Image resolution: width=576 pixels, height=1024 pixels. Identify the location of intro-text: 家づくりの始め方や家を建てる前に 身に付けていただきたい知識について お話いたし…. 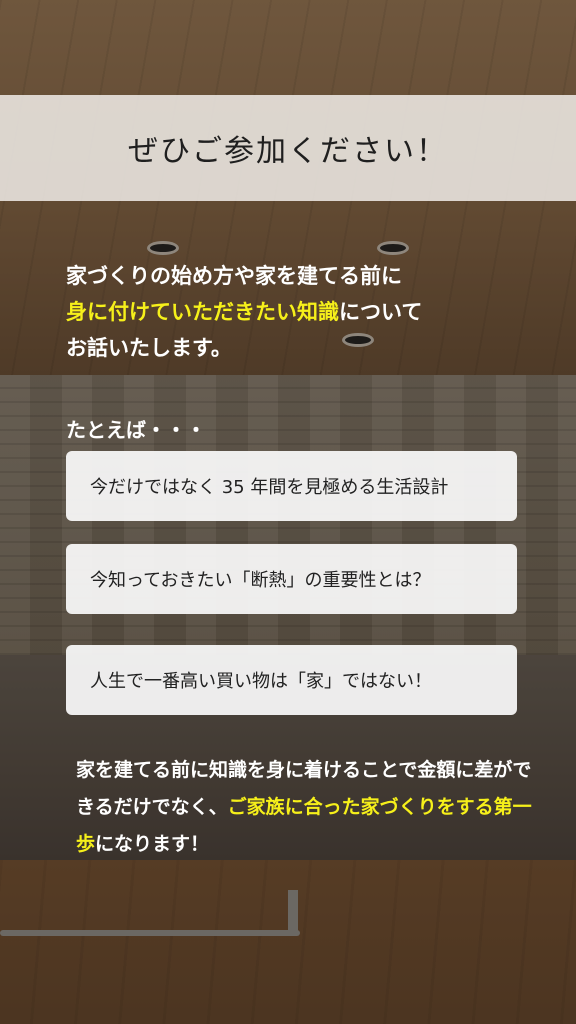
(306, 312).